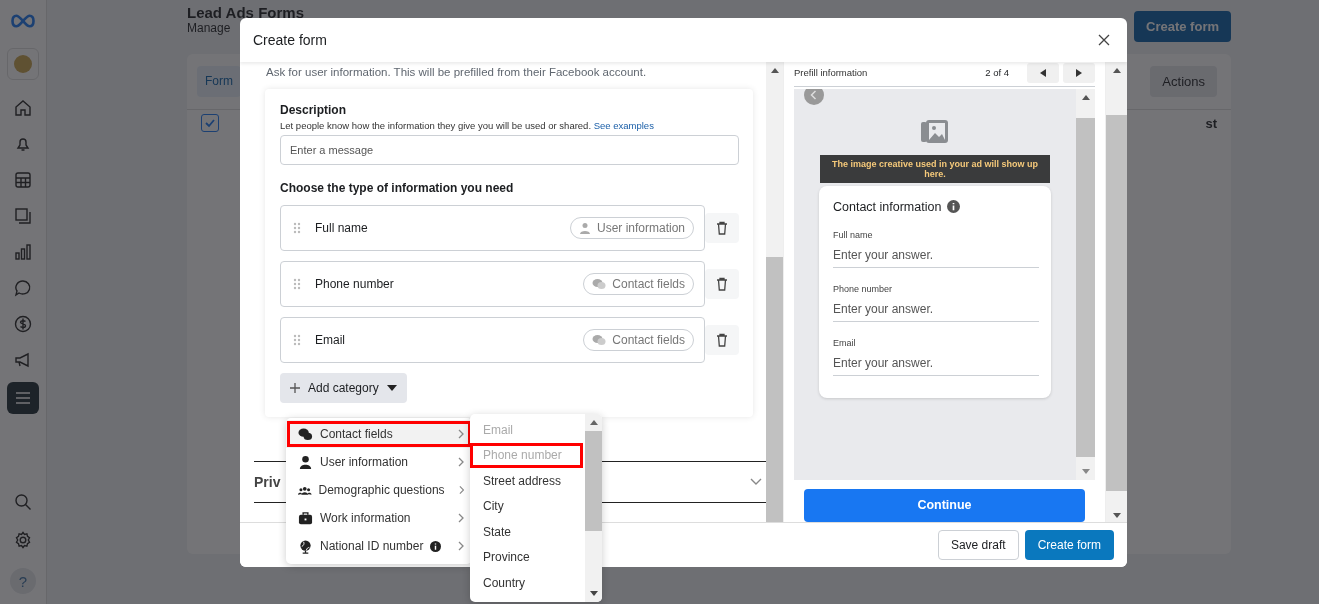 The image size is (1319, 604). Describe the element at coordinates (391, 388) in the screenshot. I see `caret-icon` at that location.